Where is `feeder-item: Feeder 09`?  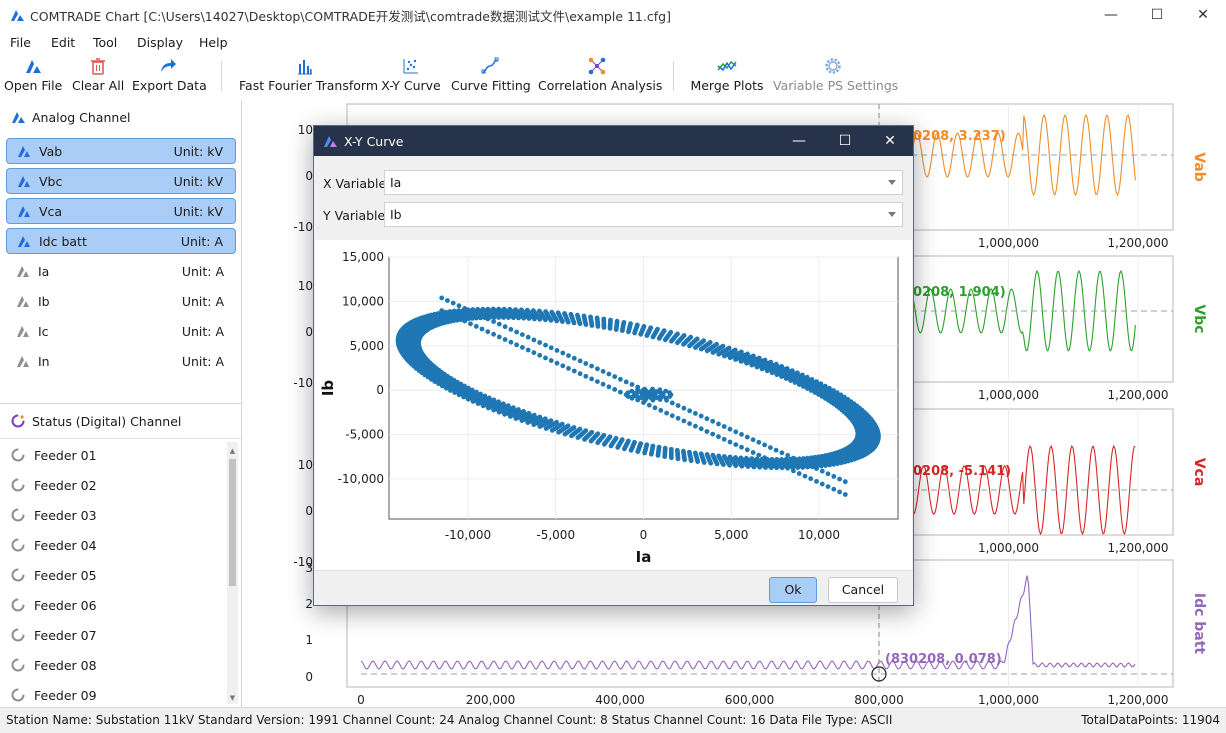
feeder-item: Feeder 09 is located at coordinates (53, 695).